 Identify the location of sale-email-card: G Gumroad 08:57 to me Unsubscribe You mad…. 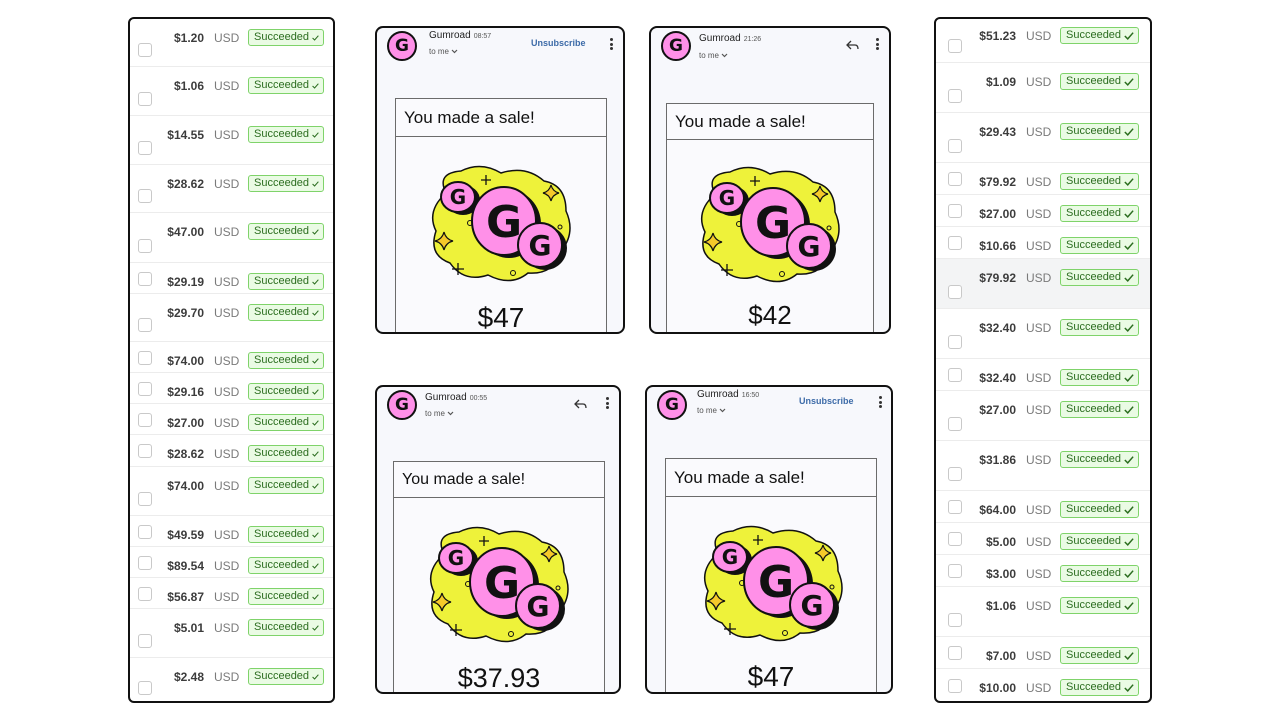
(500, 180).